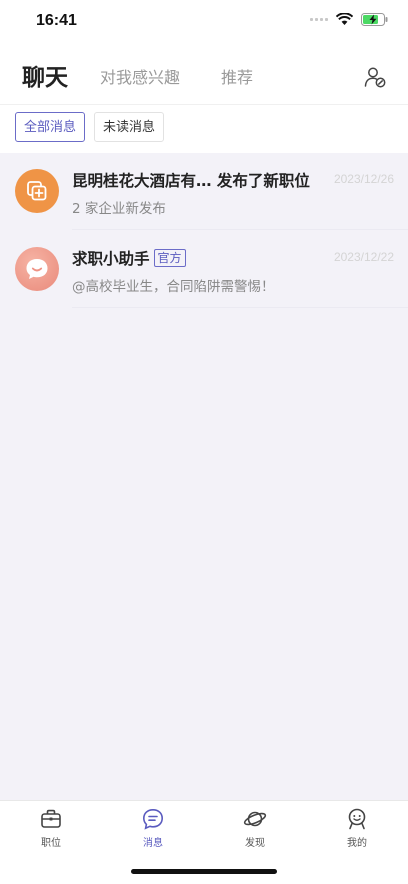  Describe the element at coordinates (119, 209) in the screenshot. I see `message-preview: 2 家企业新发布` at that location.